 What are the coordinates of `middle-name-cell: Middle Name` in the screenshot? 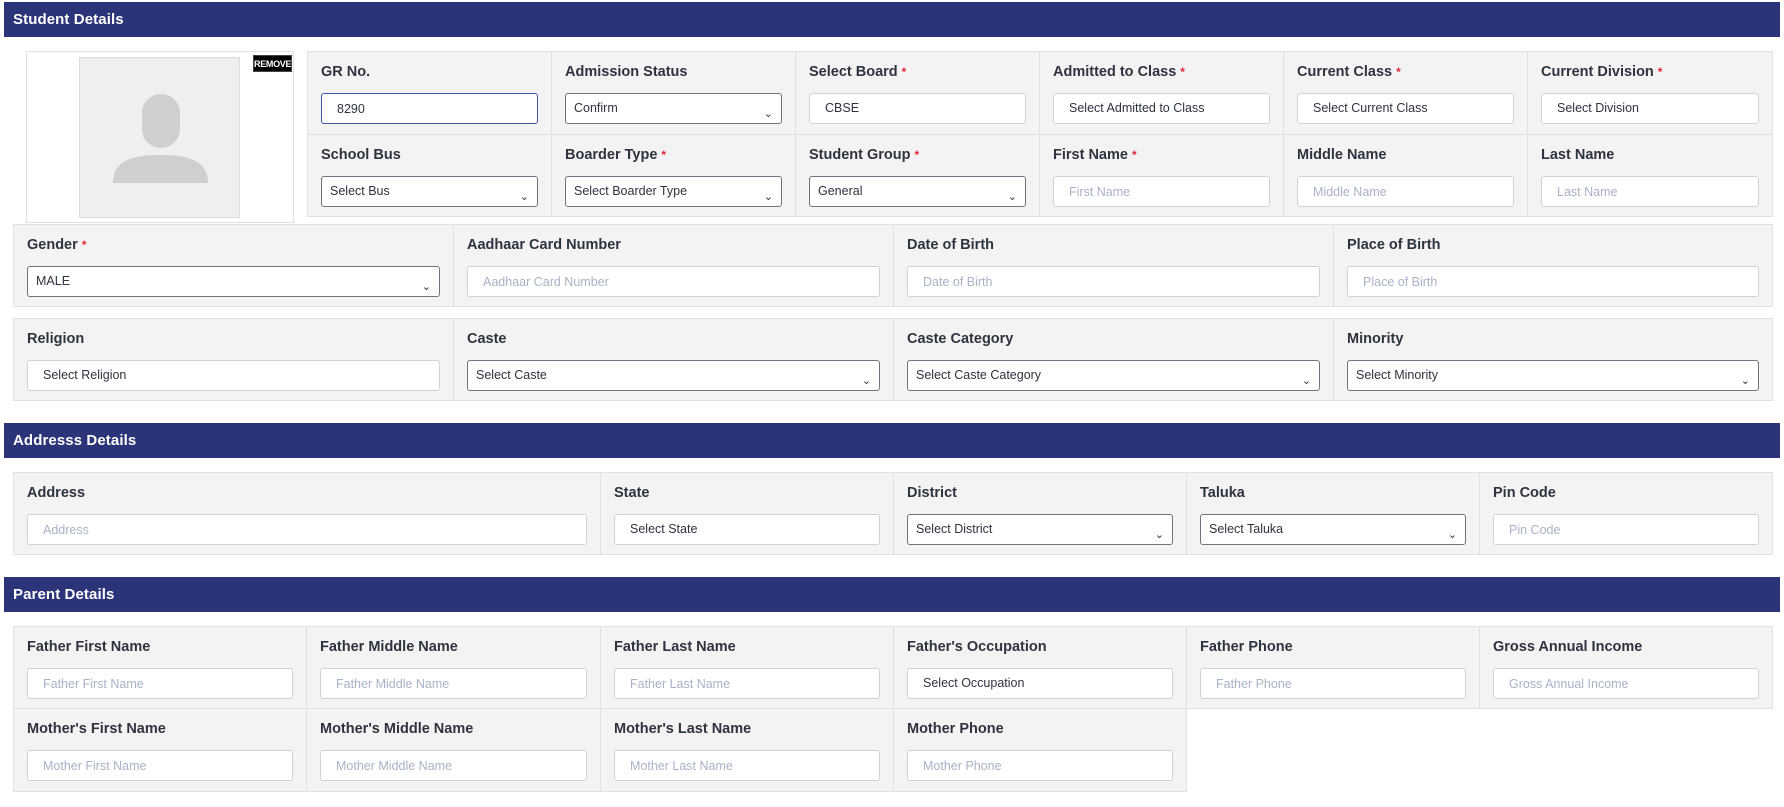 It's located at (1405, 175).